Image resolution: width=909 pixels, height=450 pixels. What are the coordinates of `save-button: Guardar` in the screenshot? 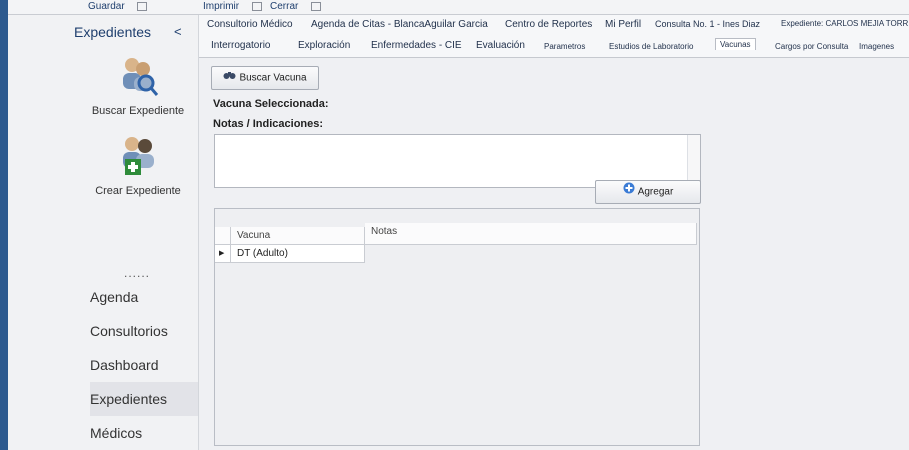 It's located at (118, 6).